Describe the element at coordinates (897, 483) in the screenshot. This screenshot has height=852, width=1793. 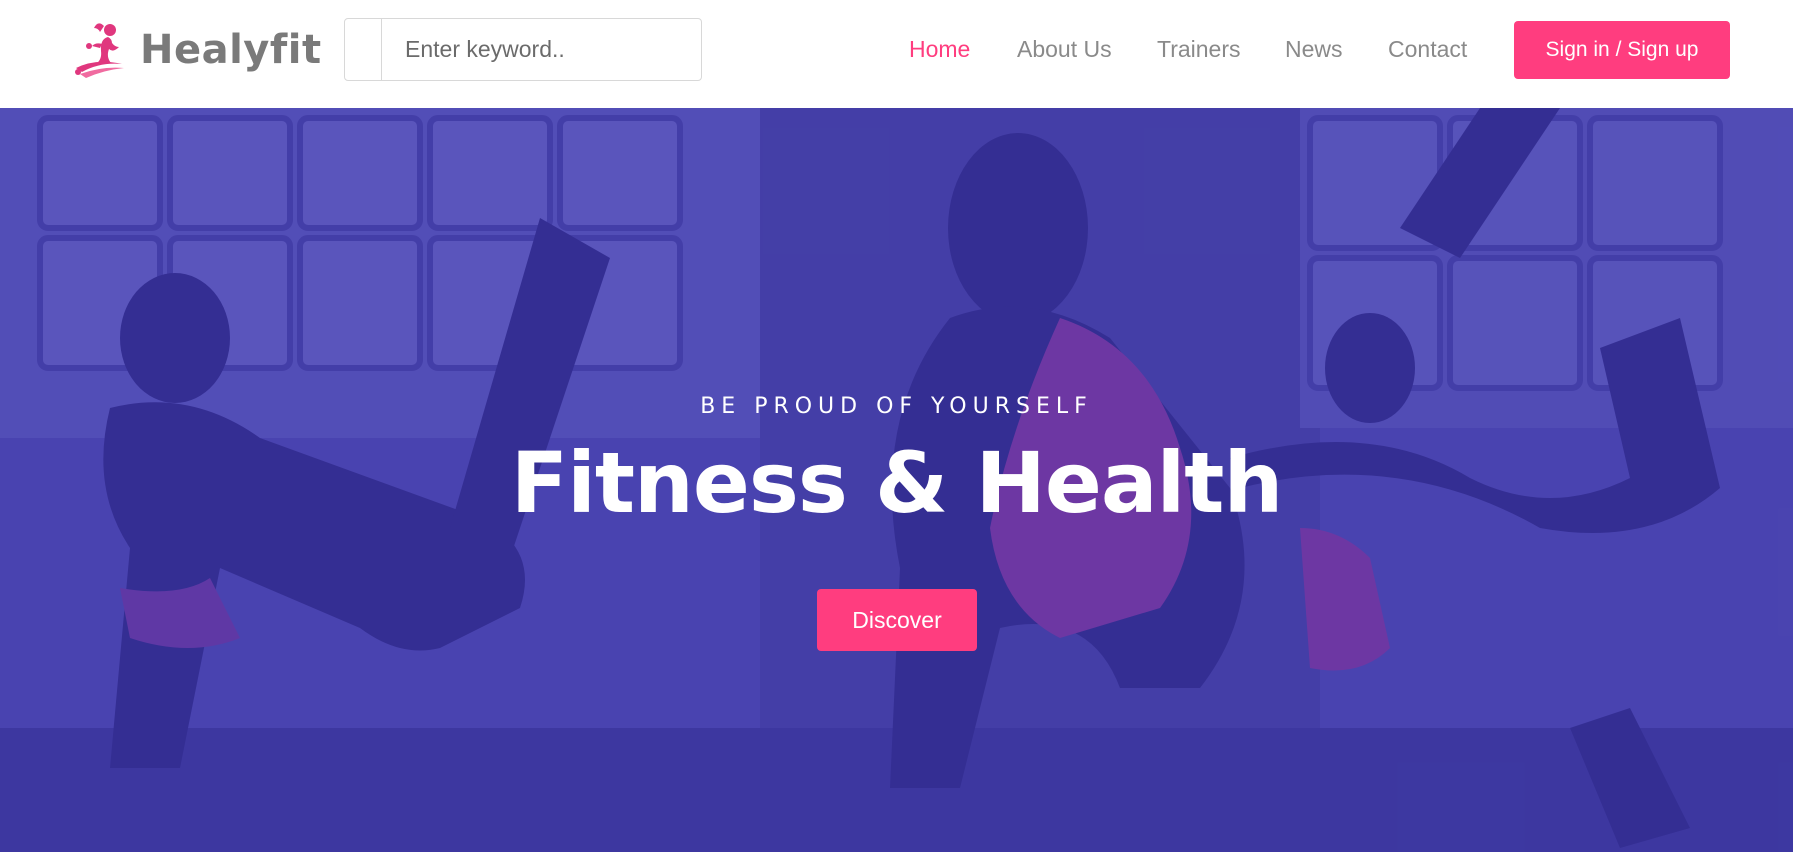
I see `hero-title: Fitness & Health` at that location.